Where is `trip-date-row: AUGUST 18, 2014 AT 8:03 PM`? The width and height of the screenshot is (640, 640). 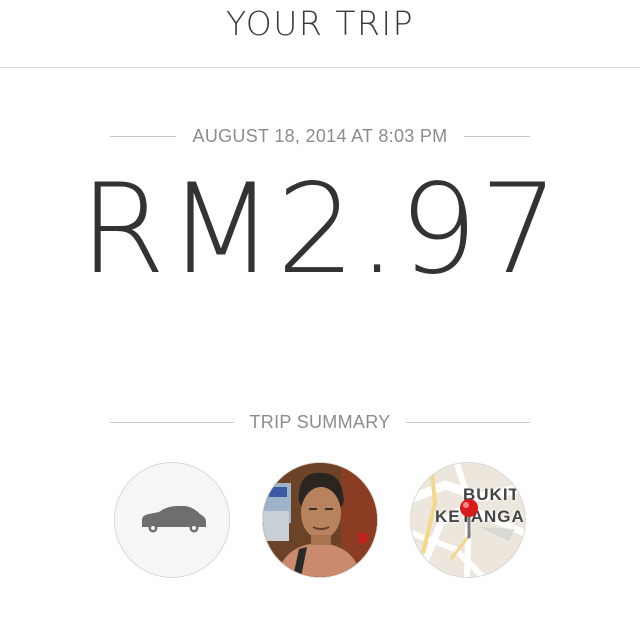
trip-date-row: AUGUST 18, 2014 AT 8:03 PM is located at coordinates (320, 136).